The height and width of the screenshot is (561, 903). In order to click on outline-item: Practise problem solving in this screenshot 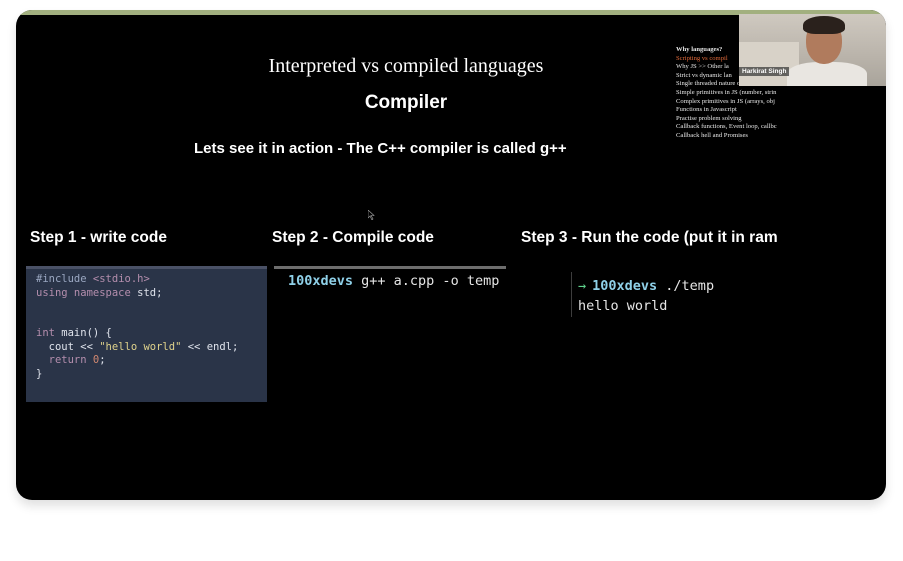, I will do `click(737, 119)`.